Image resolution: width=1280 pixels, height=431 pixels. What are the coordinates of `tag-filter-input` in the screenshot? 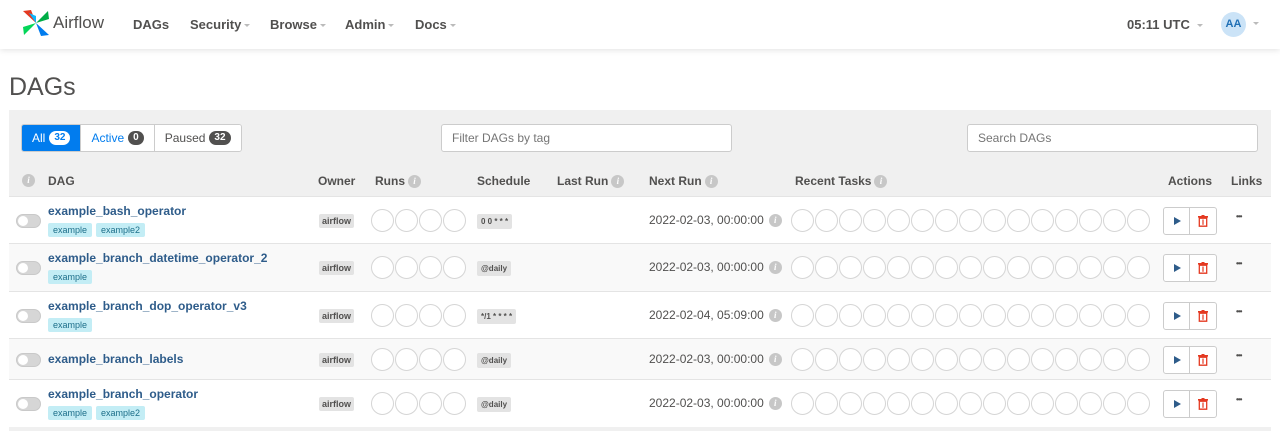 It's located at (586, 138).